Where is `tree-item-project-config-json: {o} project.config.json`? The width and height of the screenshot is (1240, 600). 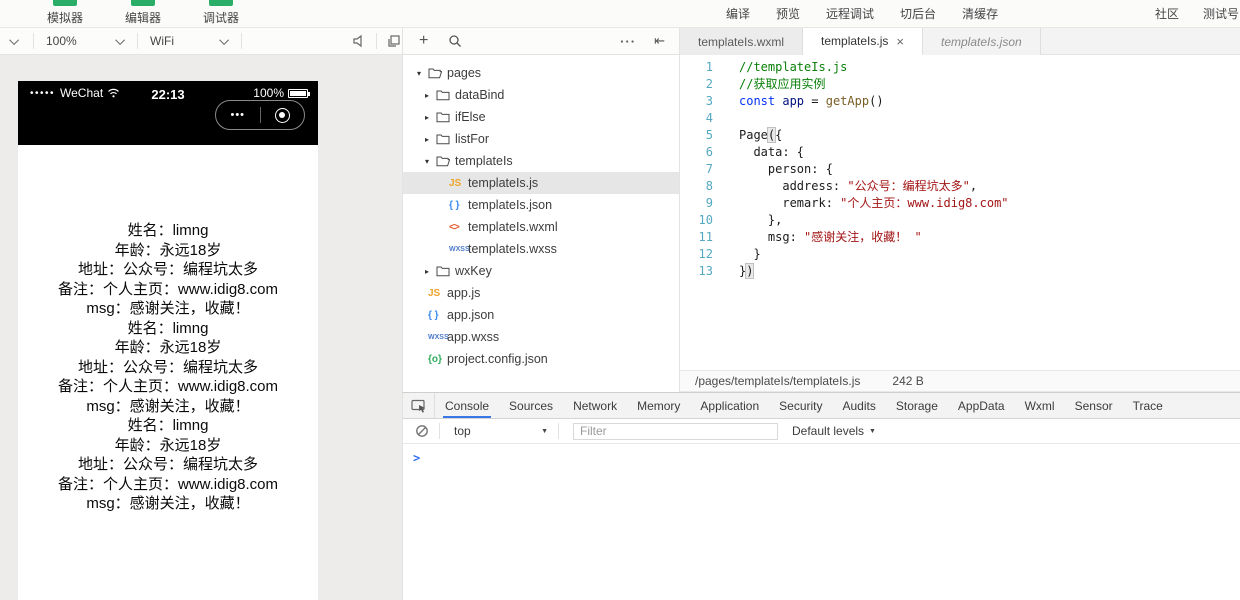
tree-item-project-config-json: {o} project.config.json is located at coordinates (541, 359).